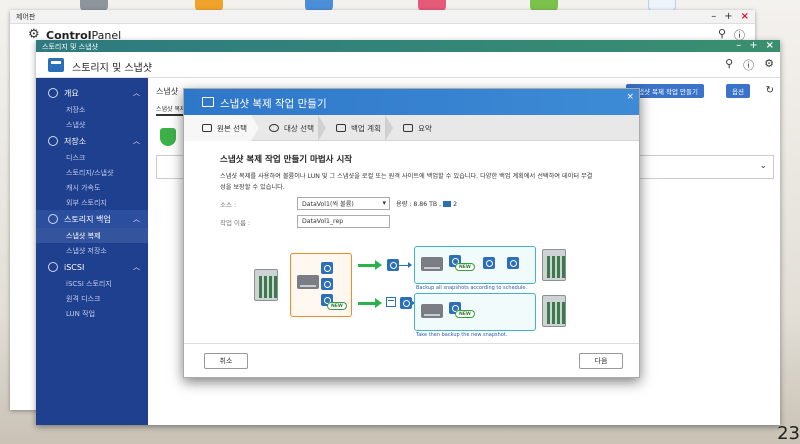 The image size is (800, 444). Describe the element at coordinates (74, 267) in the screenshot. I see `sidebar-group-label: iSCSI` at that location.